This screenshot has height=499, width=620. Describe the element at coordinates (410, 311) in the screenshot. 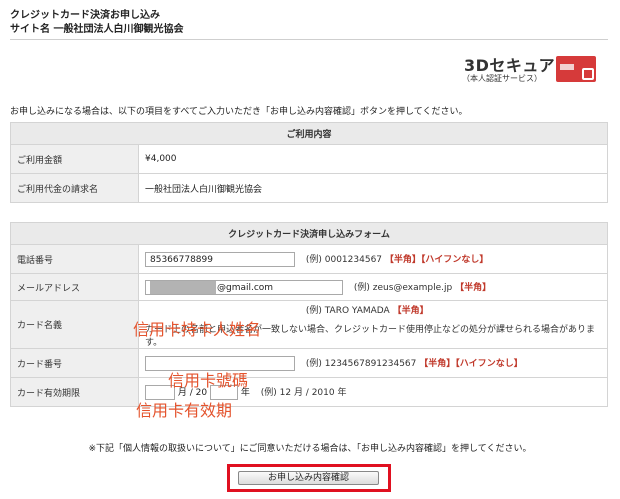

I see `card-name-format-note: 【半角】` at that location.